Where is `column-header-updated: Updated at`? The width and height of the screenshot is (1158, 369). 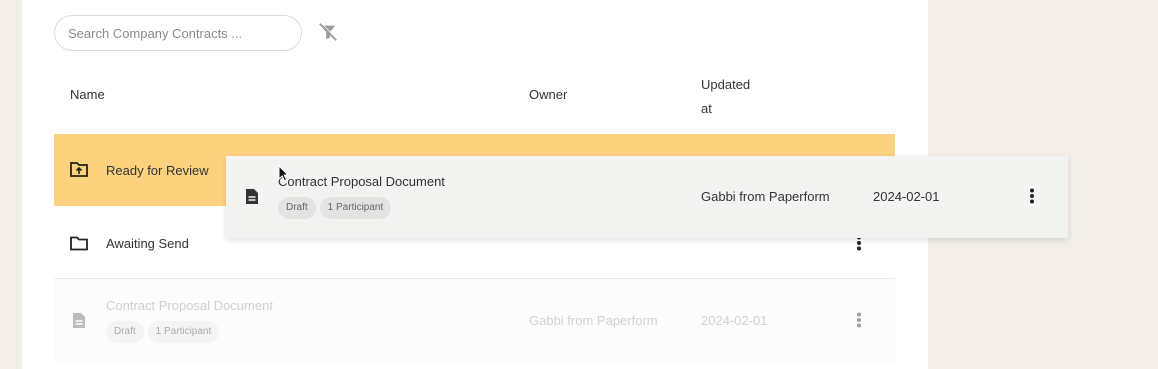
column-header-updated: Updated at is located at coordinates (731, 97).